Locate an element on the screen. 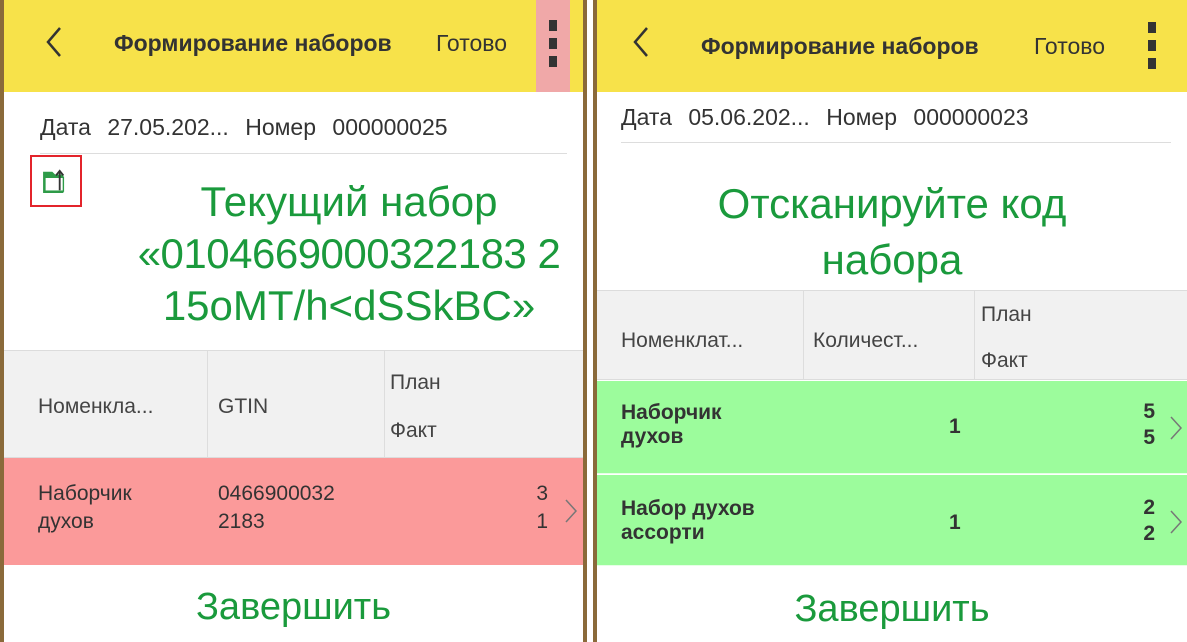  row-plan: 3 is located at coordinates (542, 493).